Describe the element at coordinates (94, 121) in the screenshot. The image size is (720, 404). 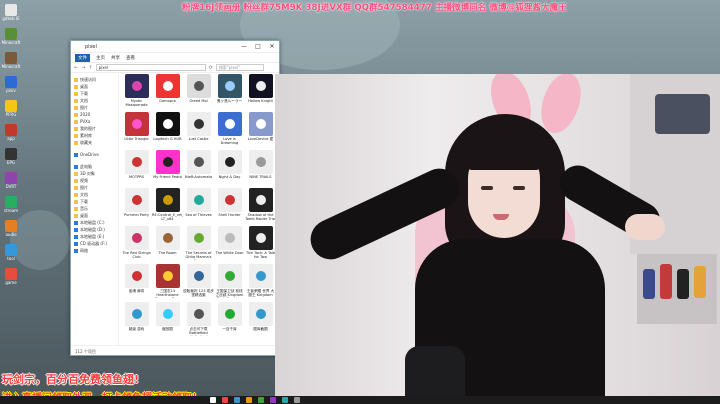
I see `nav-item: PVXa` at that location.